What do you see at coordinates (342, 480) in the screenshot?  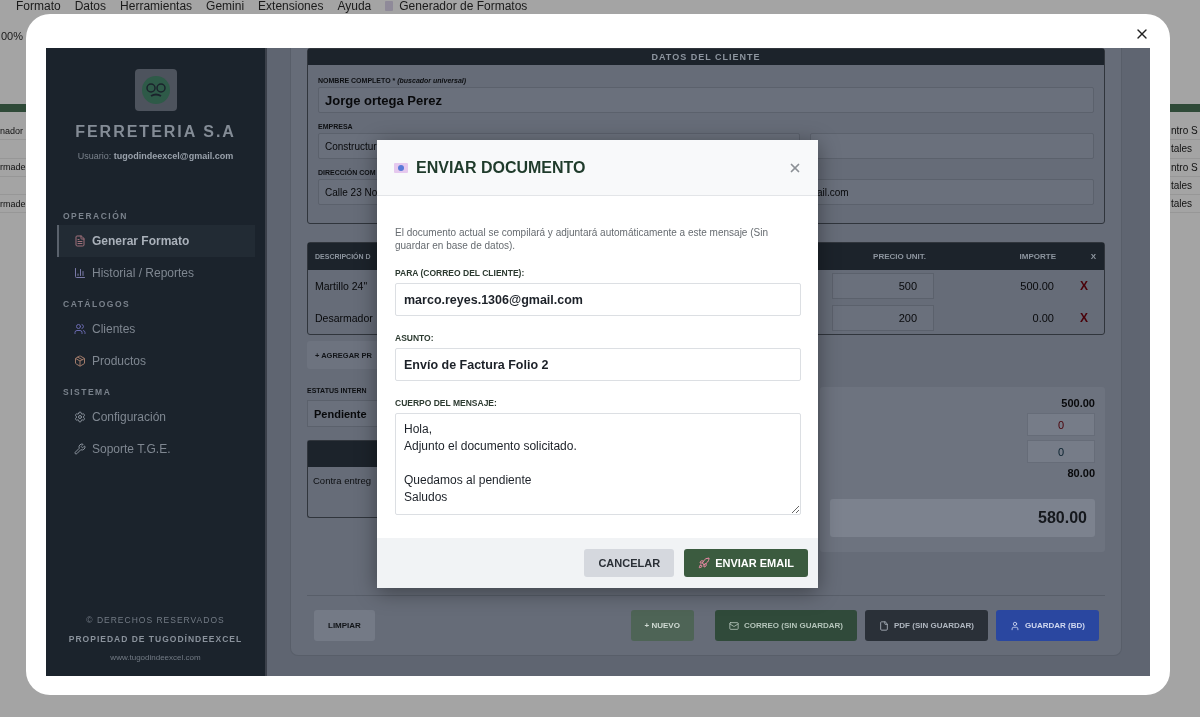 I see `notes-text: Contra entreg` at bounding box center [342, 480].